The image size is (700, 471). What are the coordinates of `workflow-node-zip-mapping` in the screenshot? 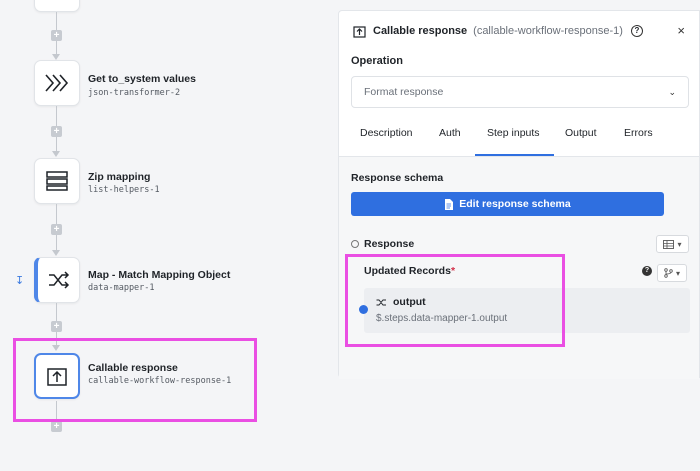 It's located at (57, 181).